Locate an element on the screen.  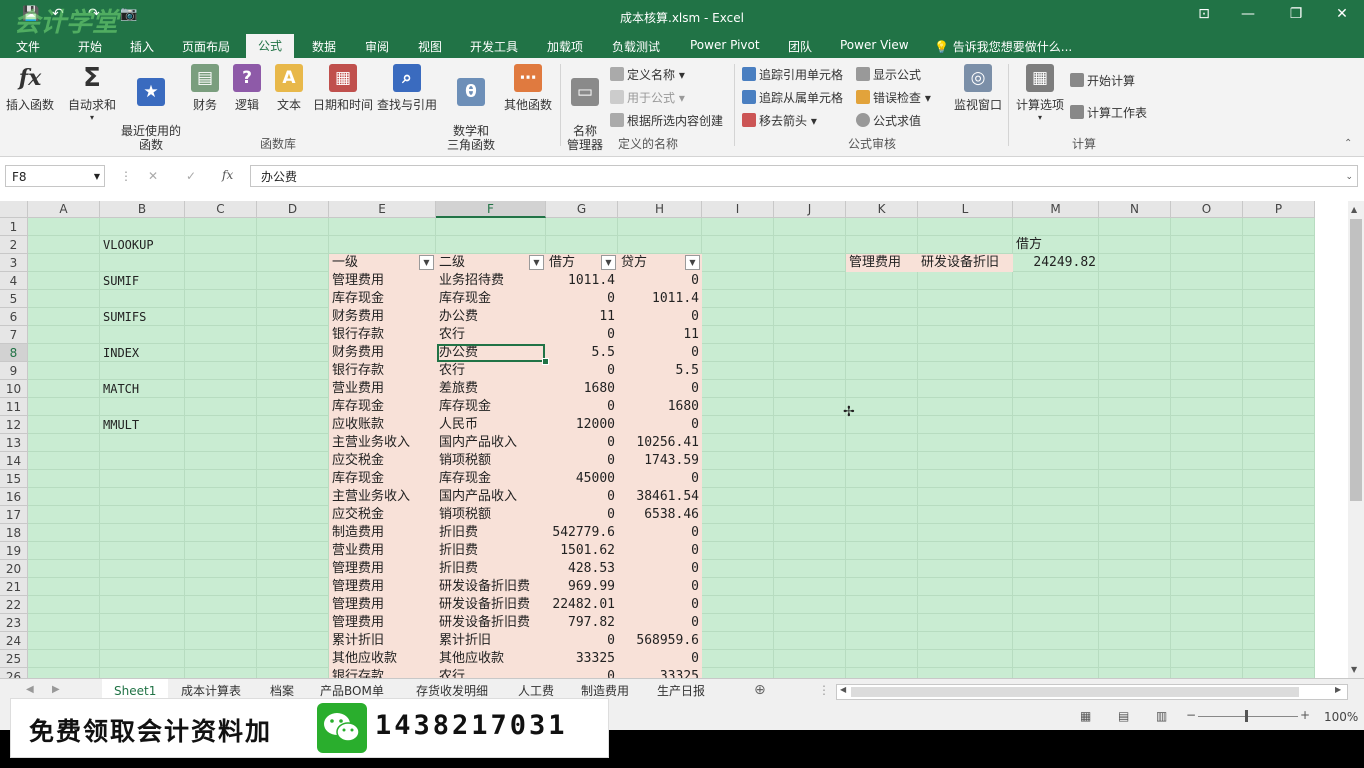
lookup-result-cell: 24249.82 is located at coordinates (1056, 263).